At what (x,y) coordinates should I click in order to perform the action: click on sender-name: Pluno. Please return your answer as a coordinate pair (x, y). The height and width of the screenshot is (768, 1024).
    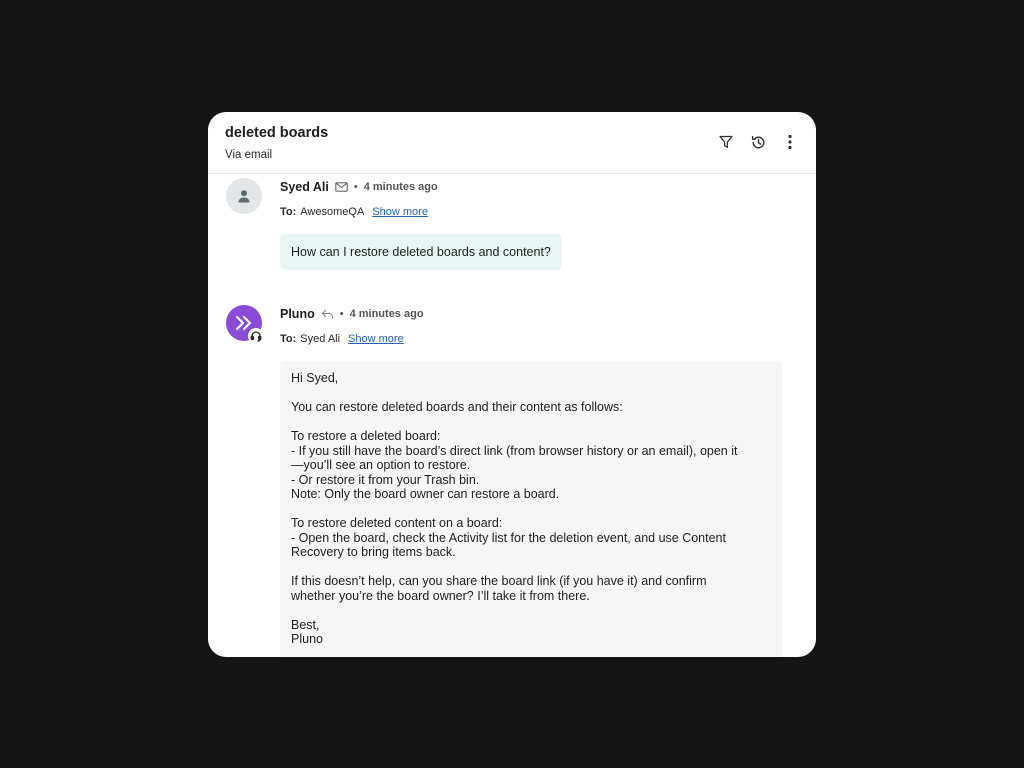
    Looking at the image, I should click on (297, 314).